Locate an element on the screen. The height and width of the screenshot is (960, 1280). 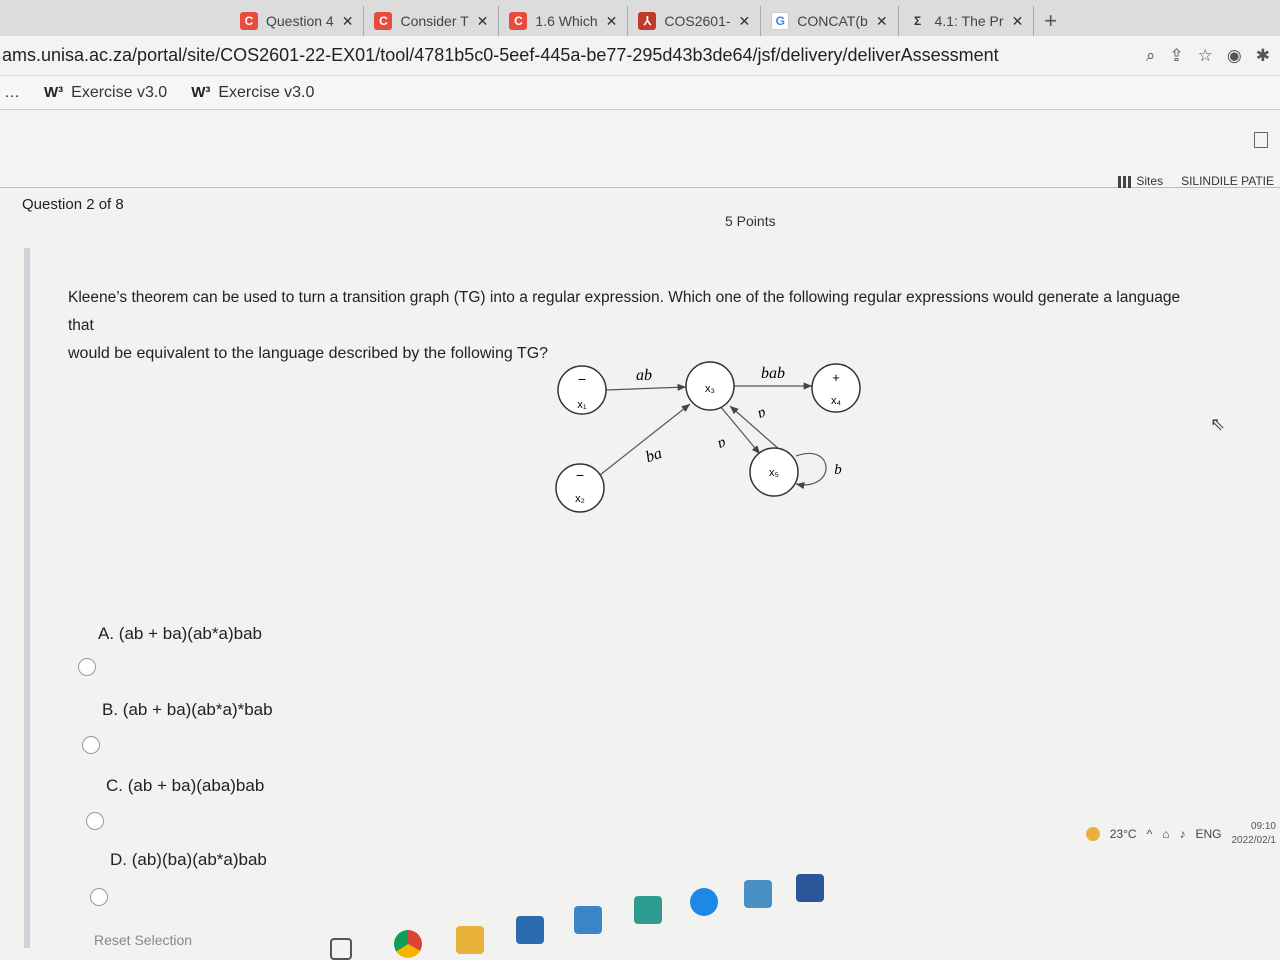
browser-tab: G CONCAT(b ✕ is located at coordinates (830, 21).